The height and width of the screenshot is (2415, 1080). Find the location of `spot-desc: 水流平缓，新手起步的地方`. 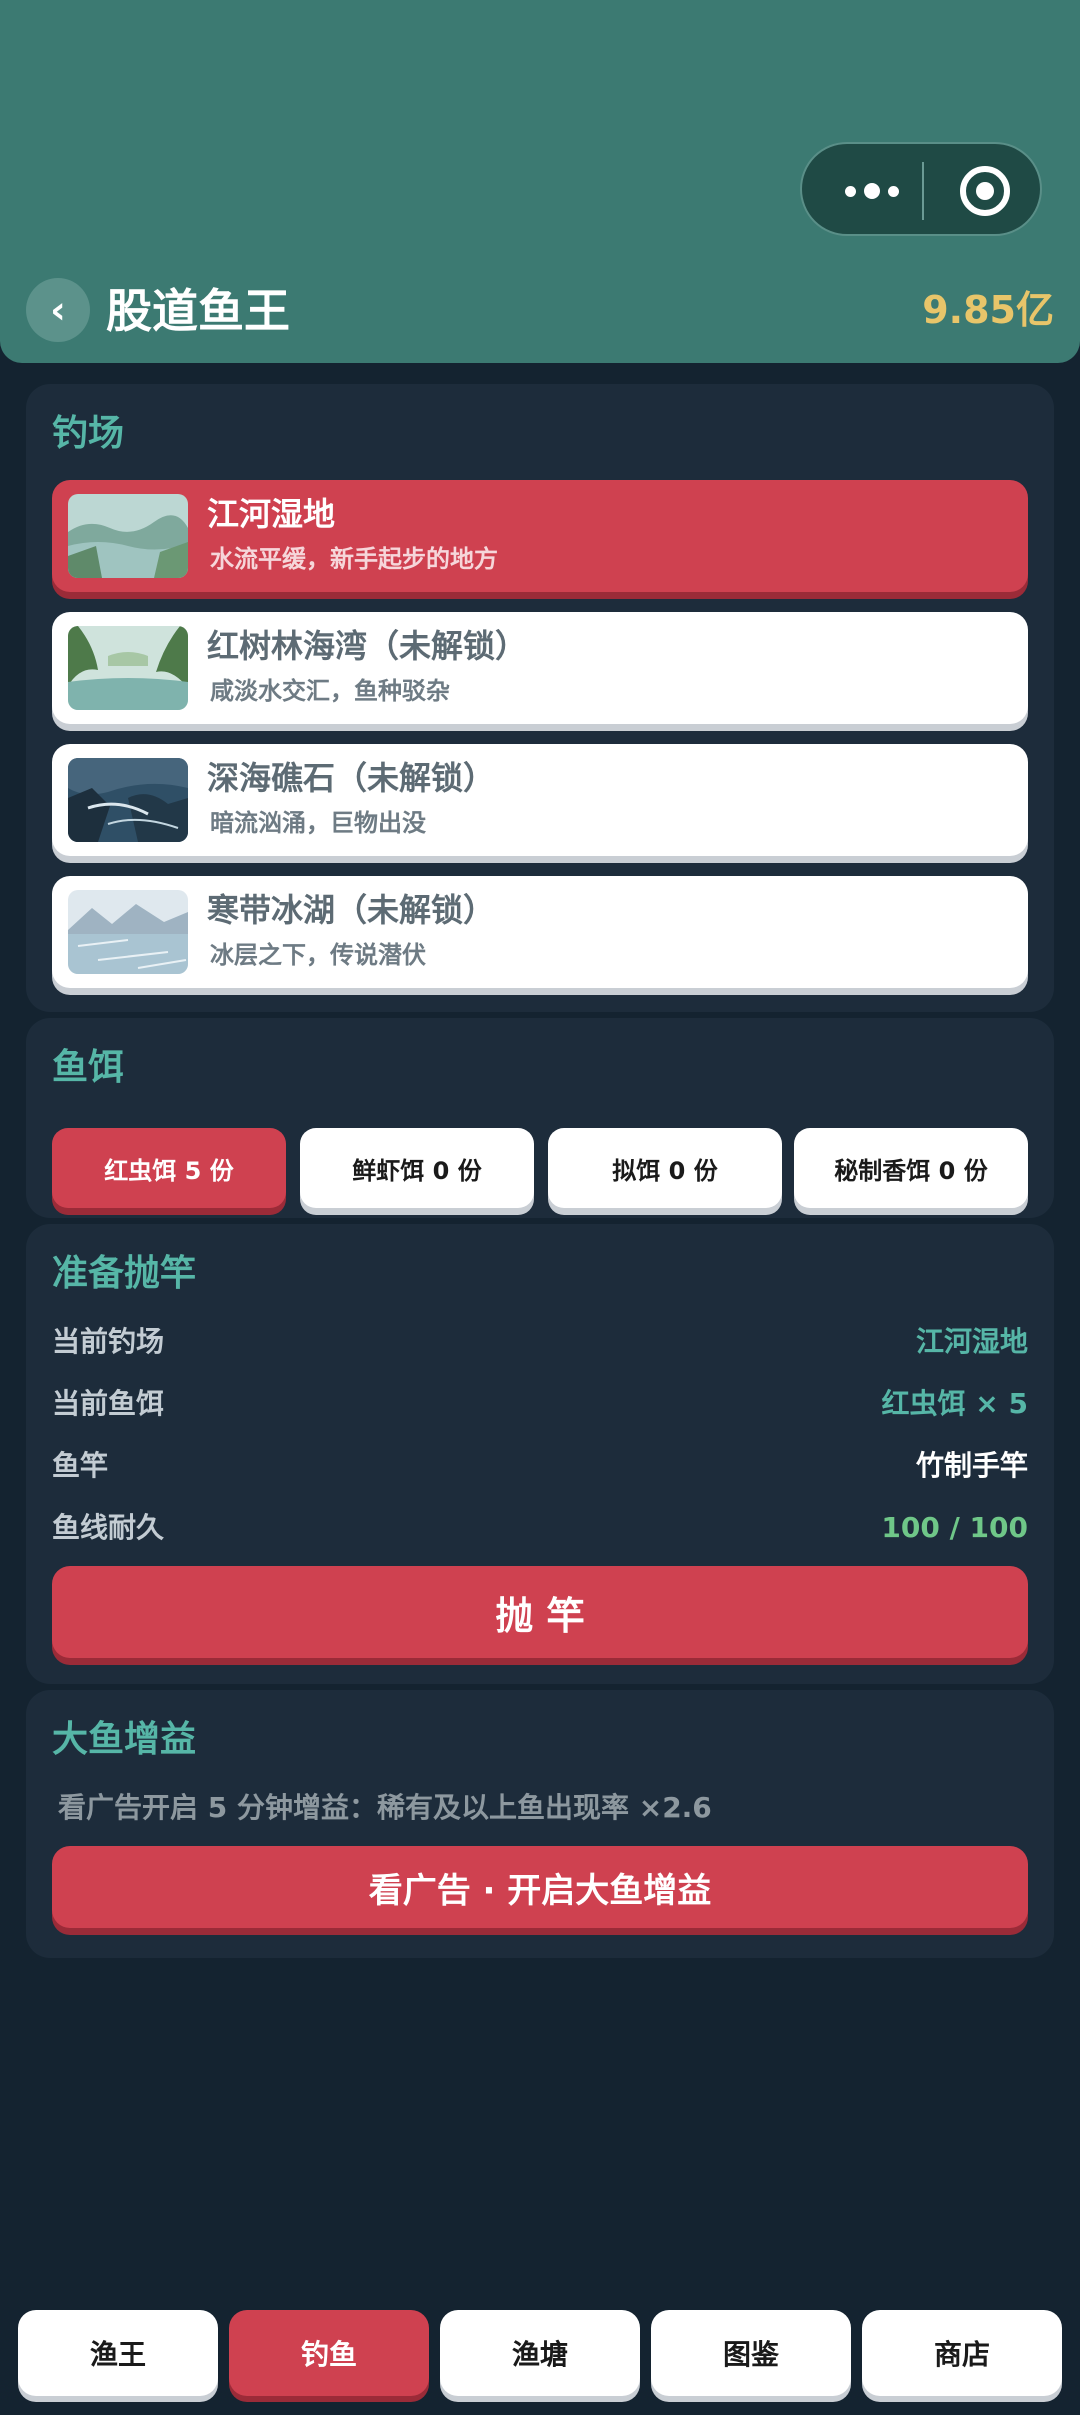

spot-desc: 水流平缓，新手起步的地方 is located at coordinates (354, 559).